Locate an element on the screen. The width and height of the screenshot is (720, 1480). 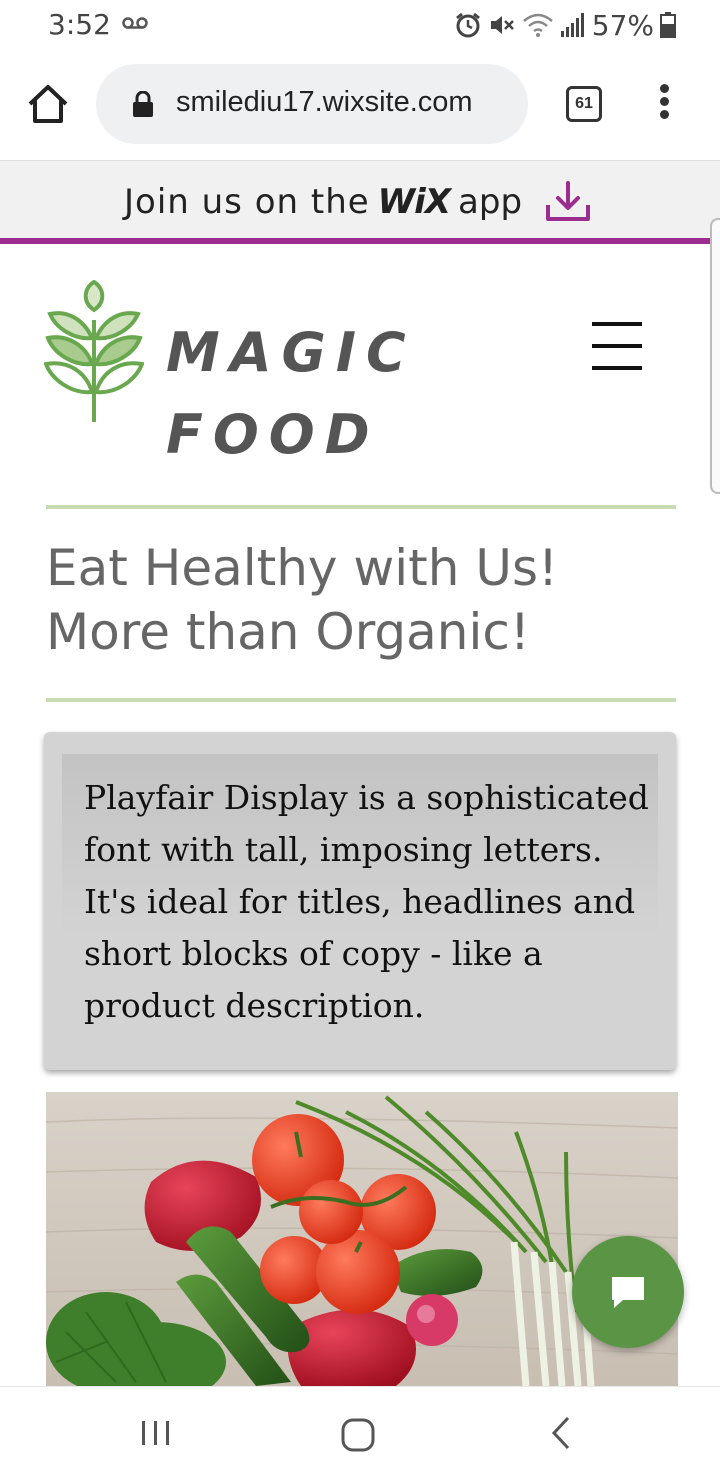
edge-panel-handle is located at coordinates (715, 356).